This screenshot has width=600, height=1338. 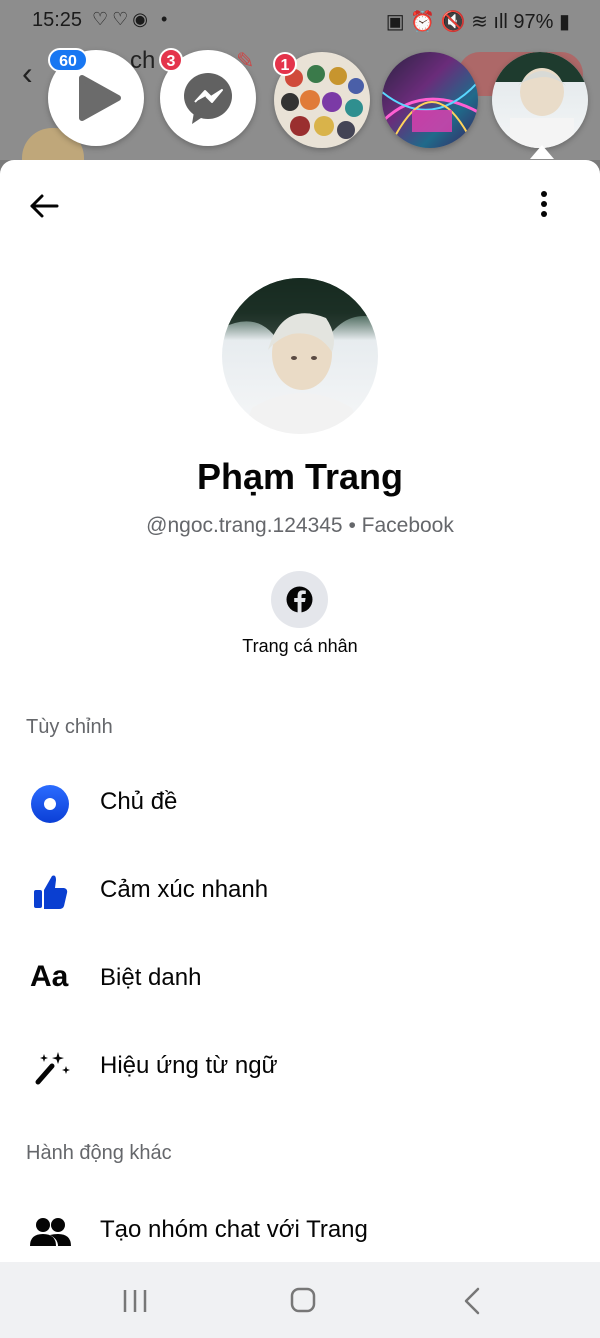 I want to click on theme-icon, so click(x=50, y=804).